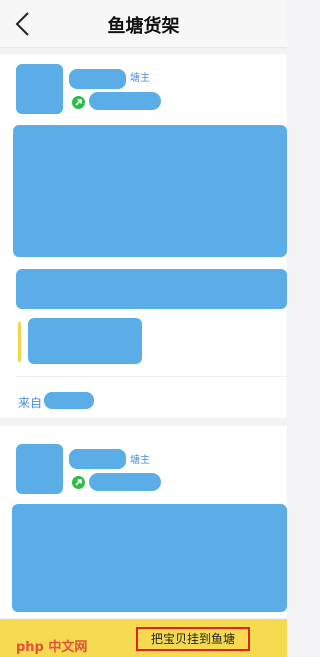 The height and width of the screenshot is (657, 320). What do you see at coordinates (149, 558) in the screenshot?
I see `post-image` at bounding box center [149, 558].